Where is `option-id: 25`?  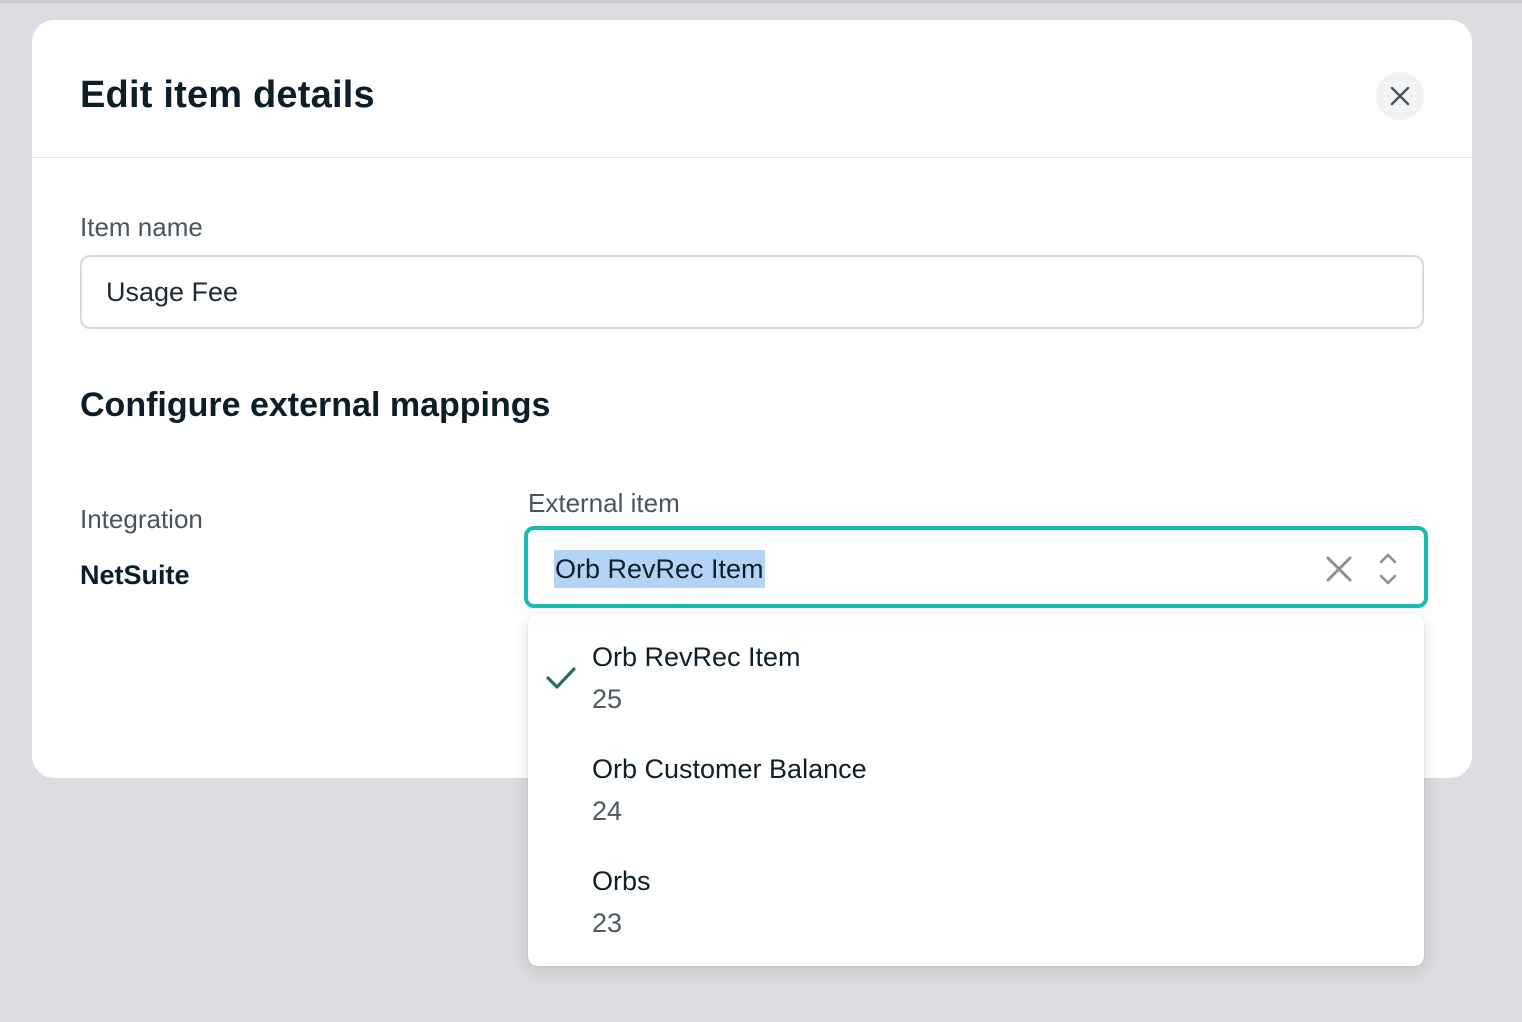 option-id: 25 is located at coordinates (607, 699).